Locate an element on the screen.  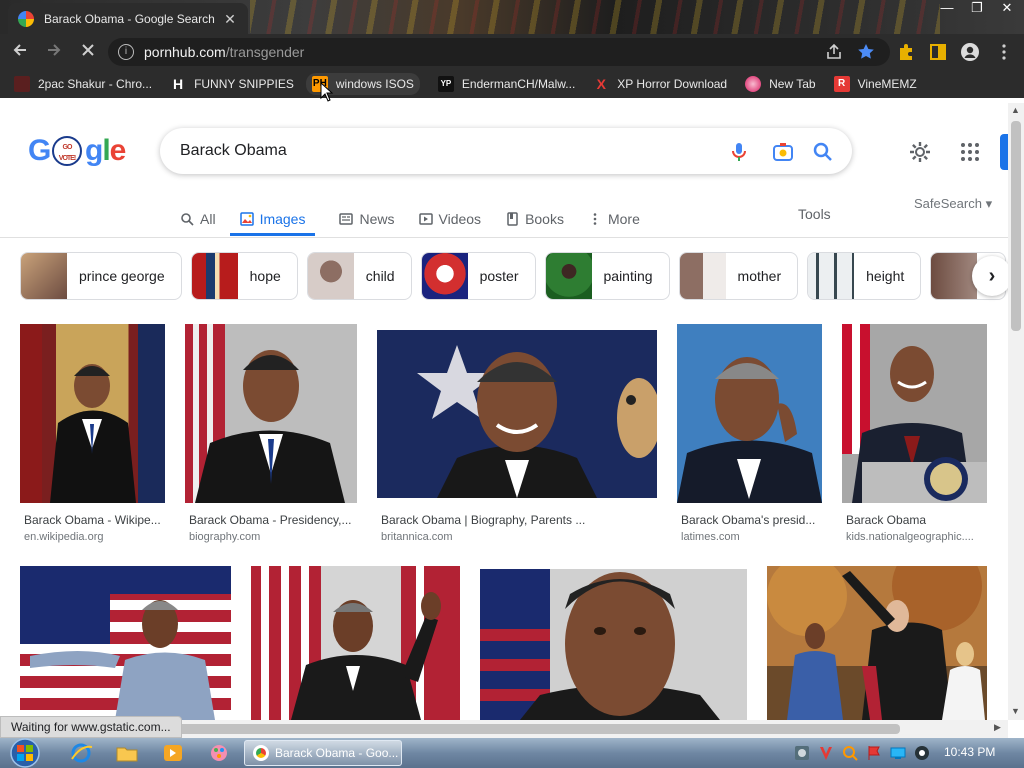
bookmark-star-icon is located at coordinates (866, 52).